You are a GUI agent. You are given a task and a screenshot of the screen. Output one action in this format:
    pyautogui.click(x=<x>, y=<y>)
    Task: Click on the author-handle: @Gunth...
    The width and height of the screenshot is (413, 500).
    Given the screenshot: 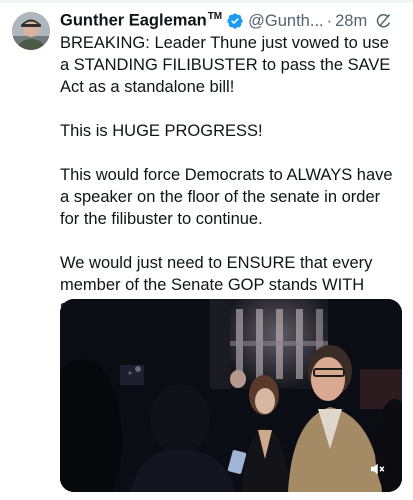 What is the action you would take?
    pyautogui.click(x=285, y=21)
    